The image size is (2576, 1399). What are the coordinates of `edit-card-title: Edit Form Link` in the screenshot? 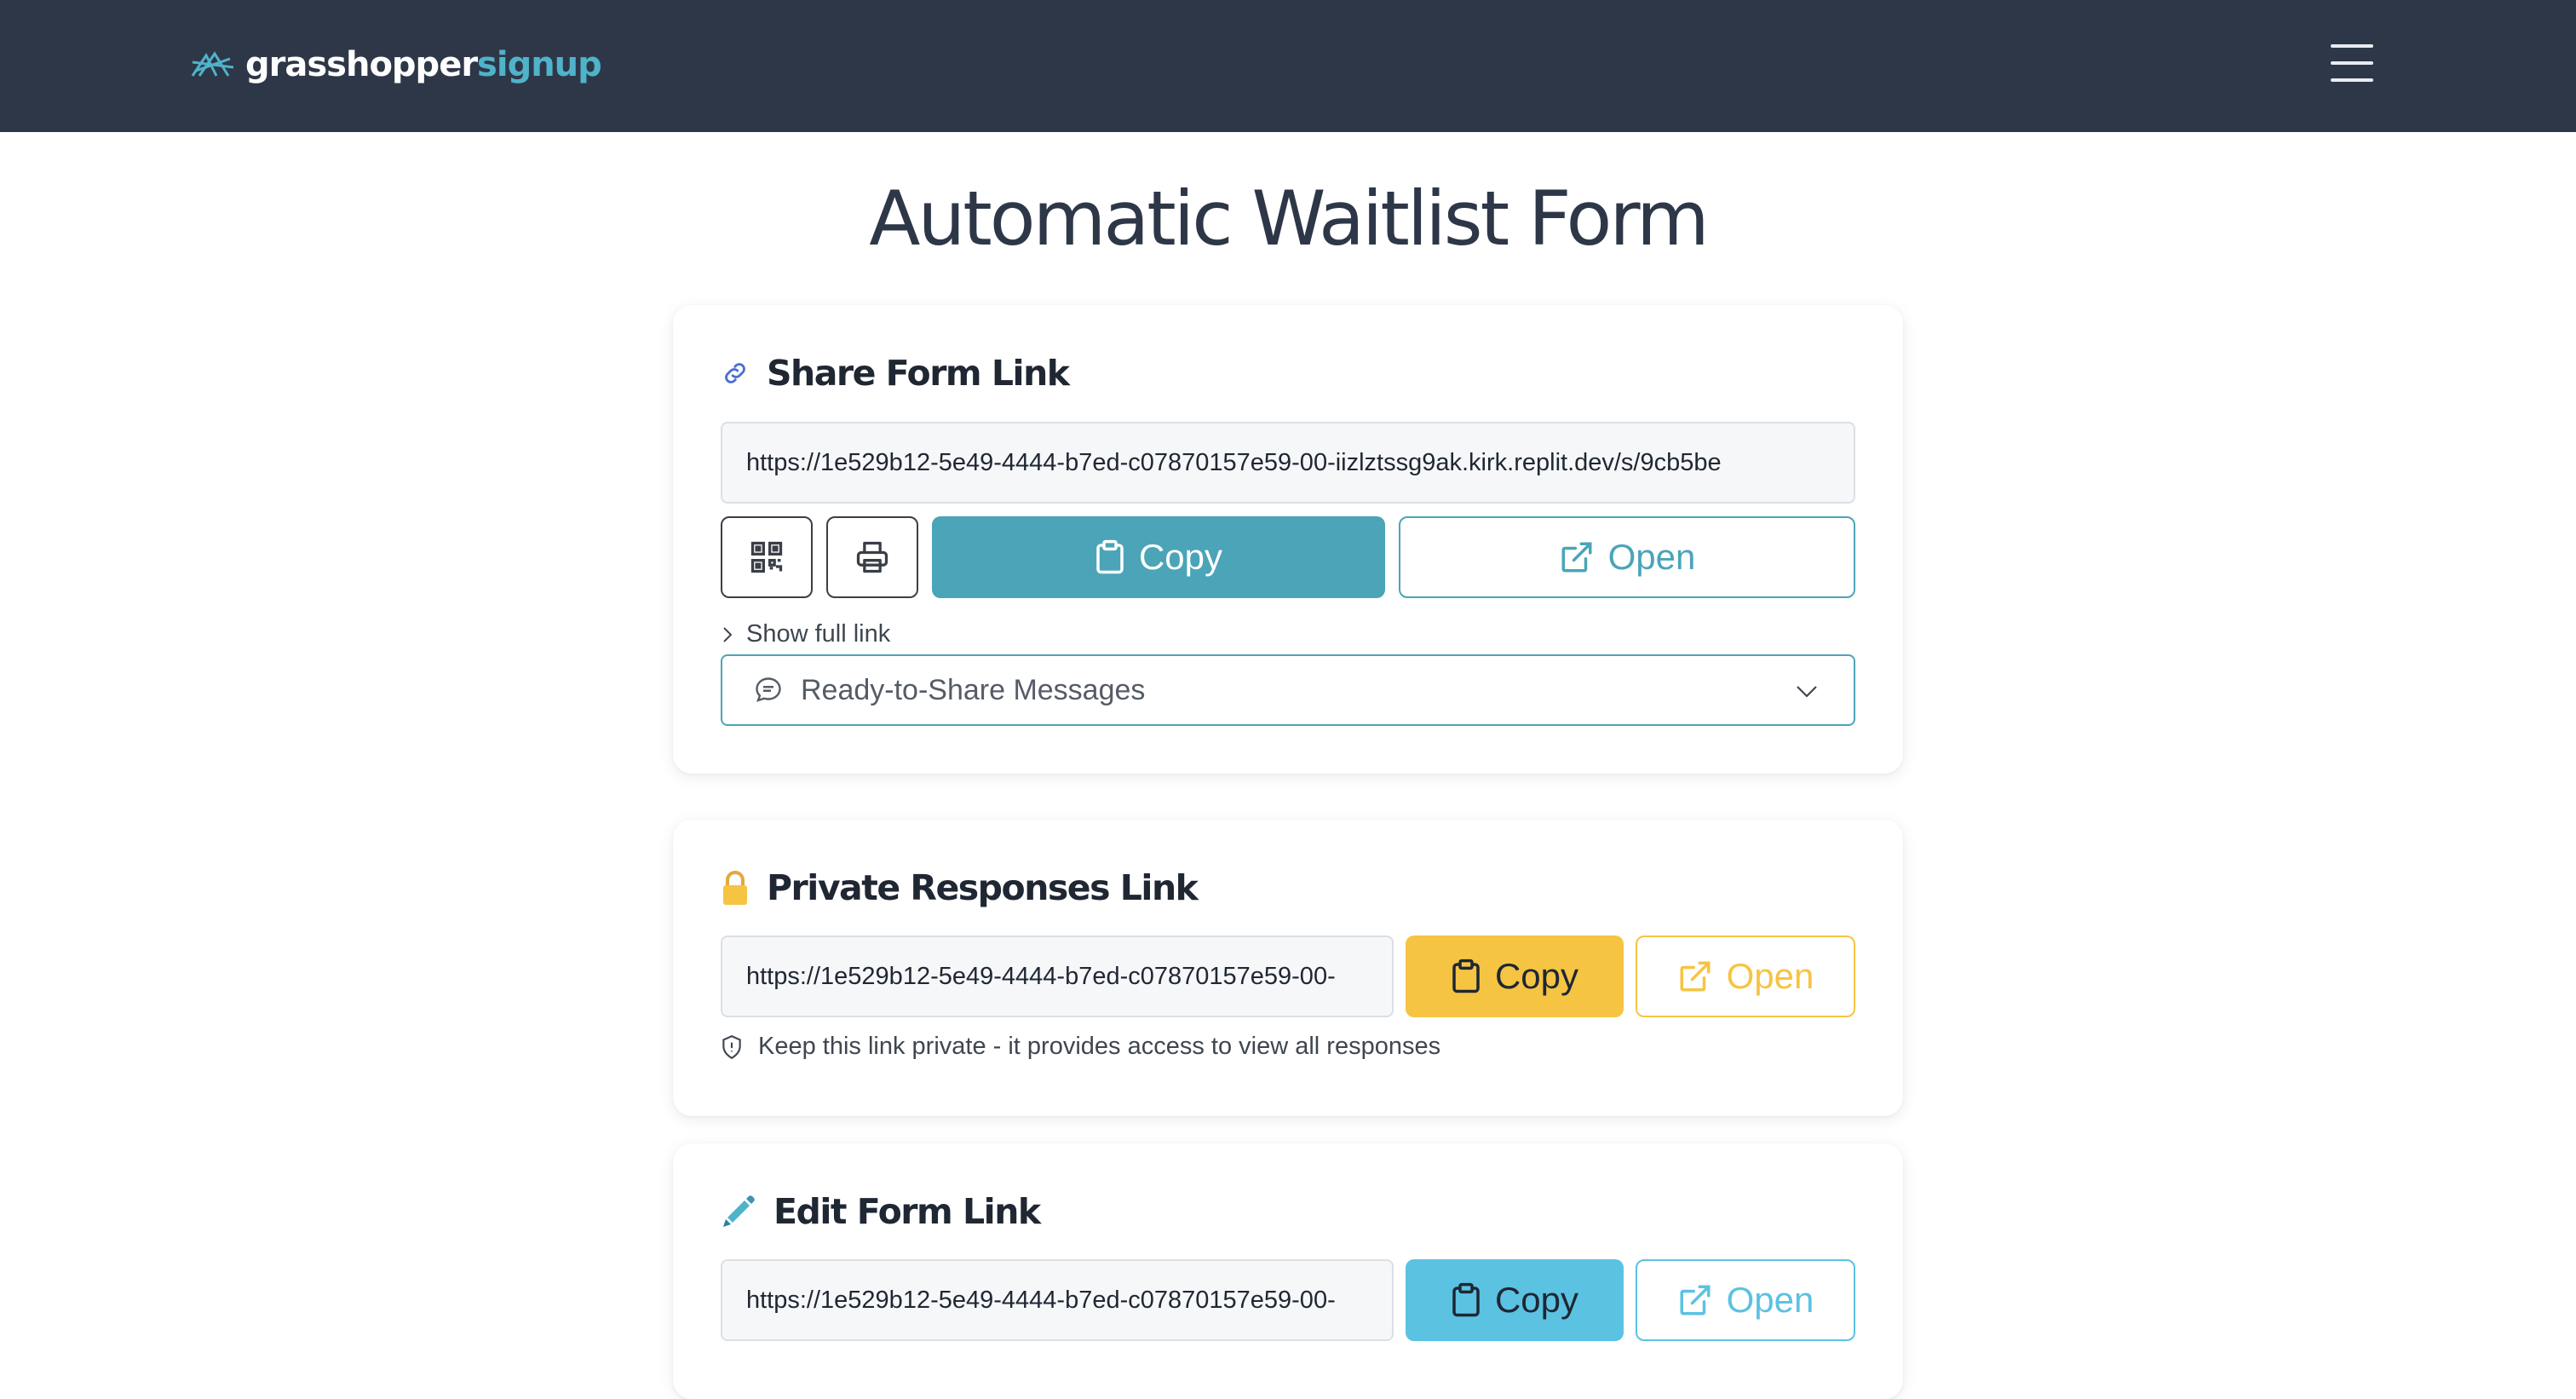 It's located at (907, 1211).